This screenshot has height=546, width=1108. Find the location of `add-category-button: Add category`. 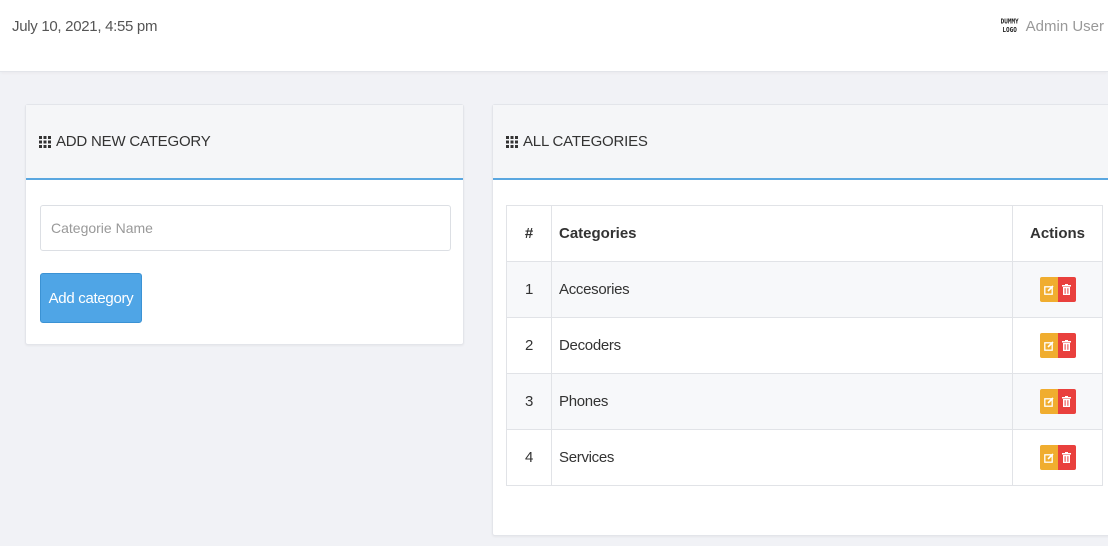

add-category-button: Add category is located at coordinates (91, 298).